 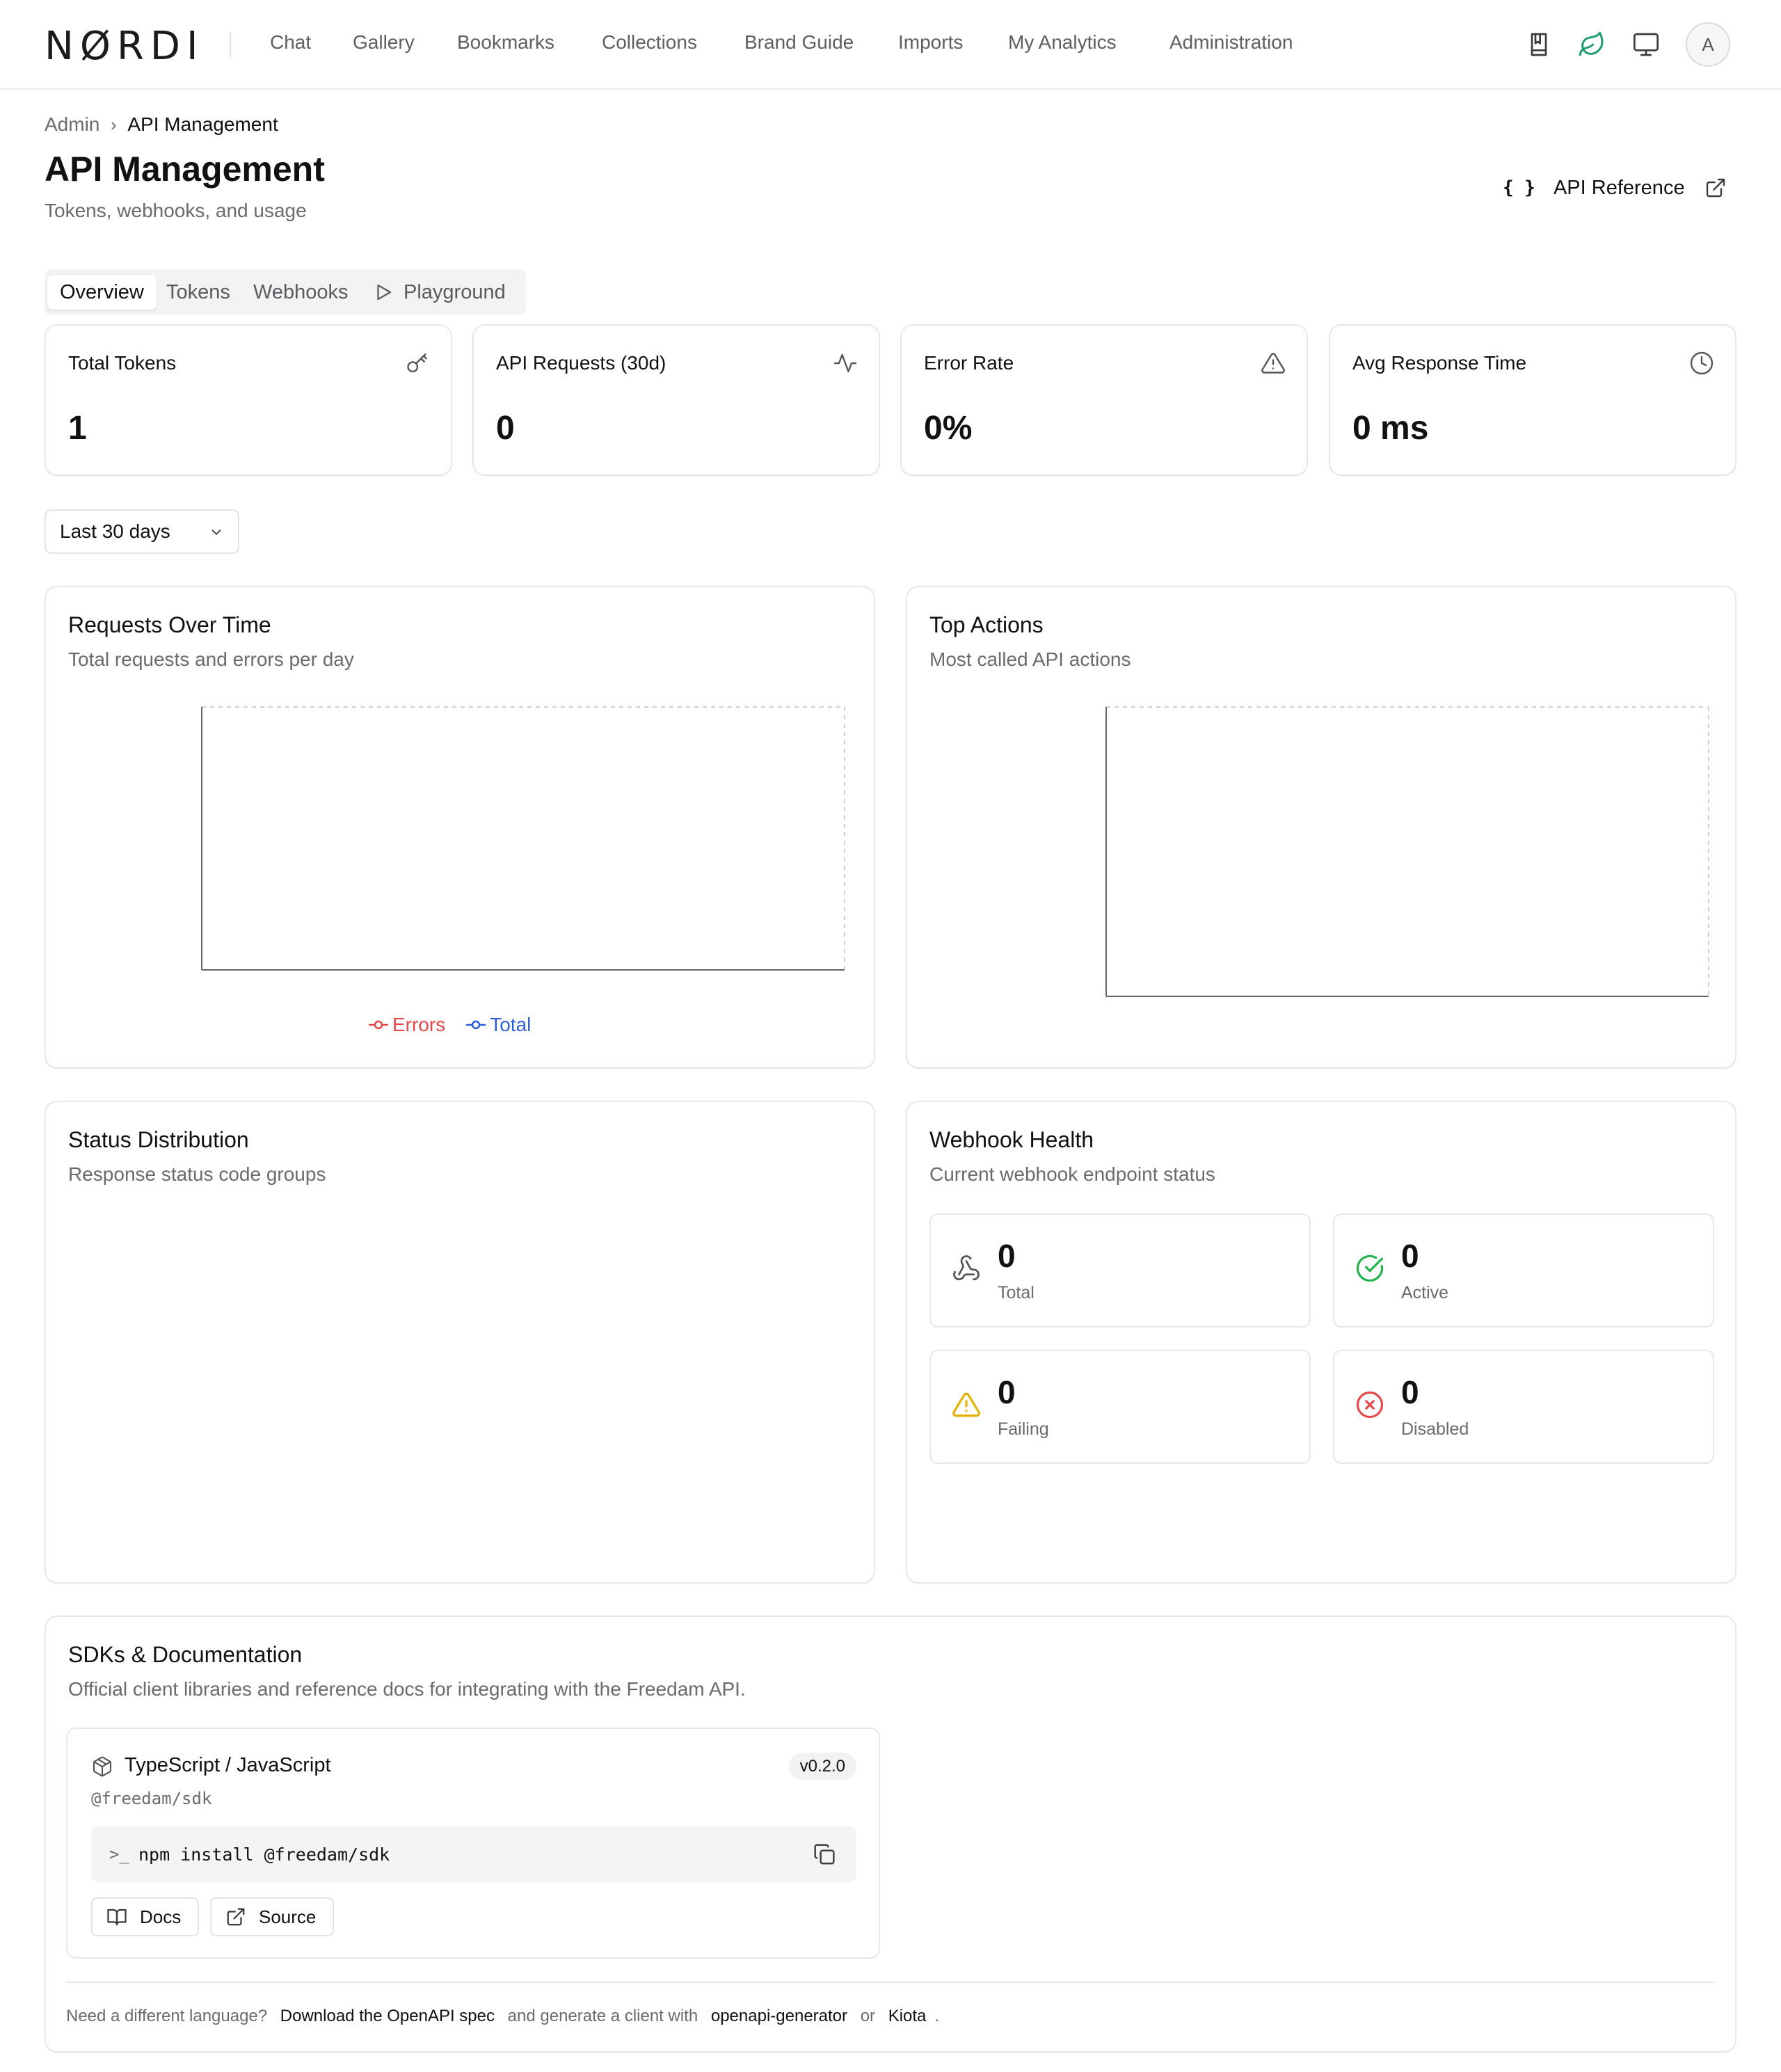 I want to click on sdk-package: @freedam/sdk, so click(x=151, y=1798).